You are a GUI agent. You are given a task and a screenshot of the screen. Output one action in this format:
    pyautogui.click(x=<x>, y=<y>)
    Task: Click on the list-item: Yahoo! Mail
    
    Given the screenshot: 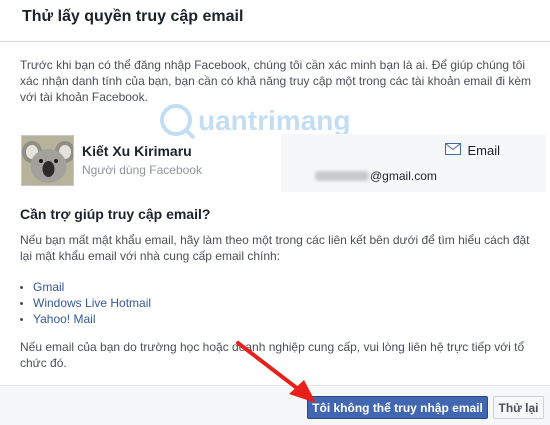 What is the action you would take?
    pyautogui.click(x=85, y=319)
    